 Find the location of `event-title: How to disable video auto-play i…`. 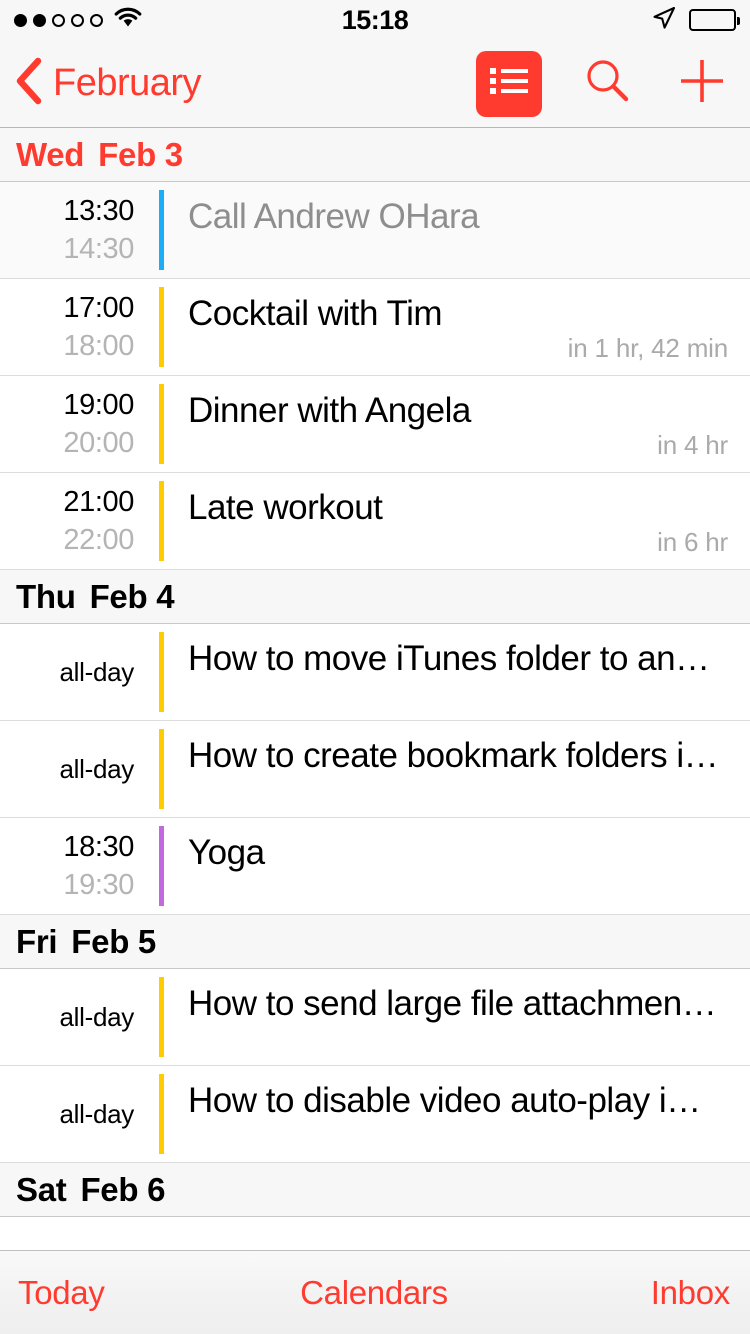

event-title: How to disable video auto-play i… is located at coordinates (444, 1100).